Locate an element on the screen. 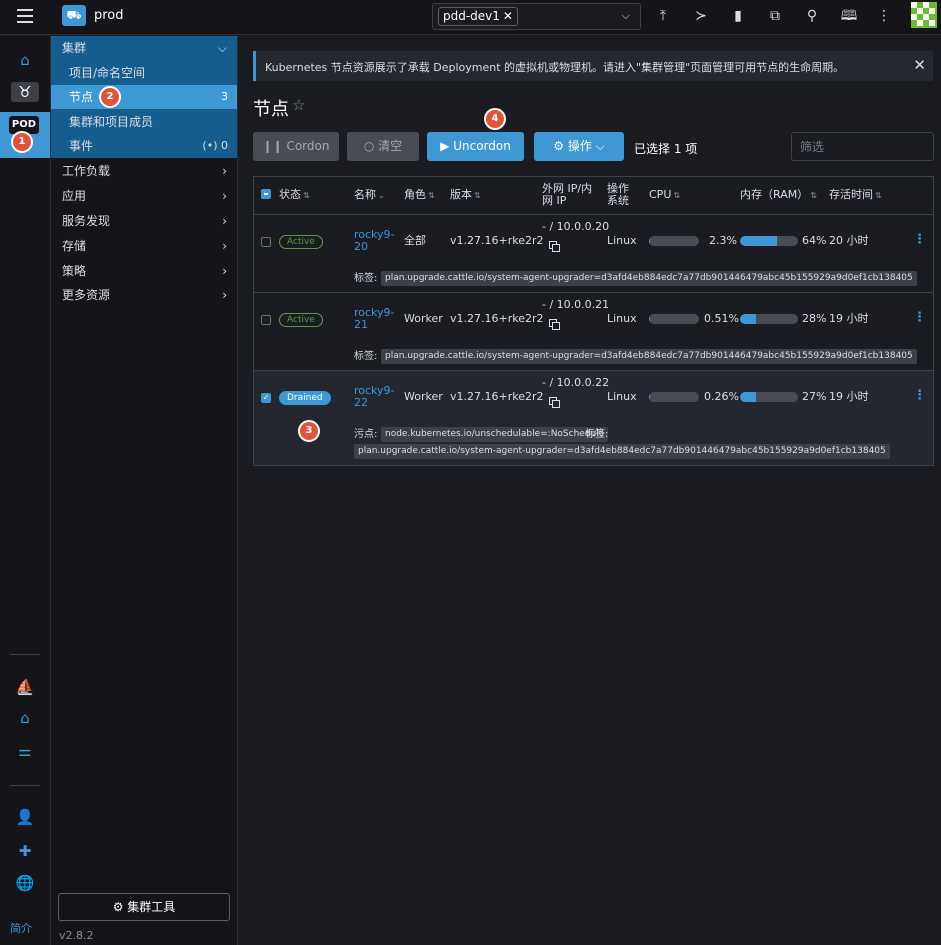  nav-item-members: 集群和项目成员 is located at coordinates (144, 122).